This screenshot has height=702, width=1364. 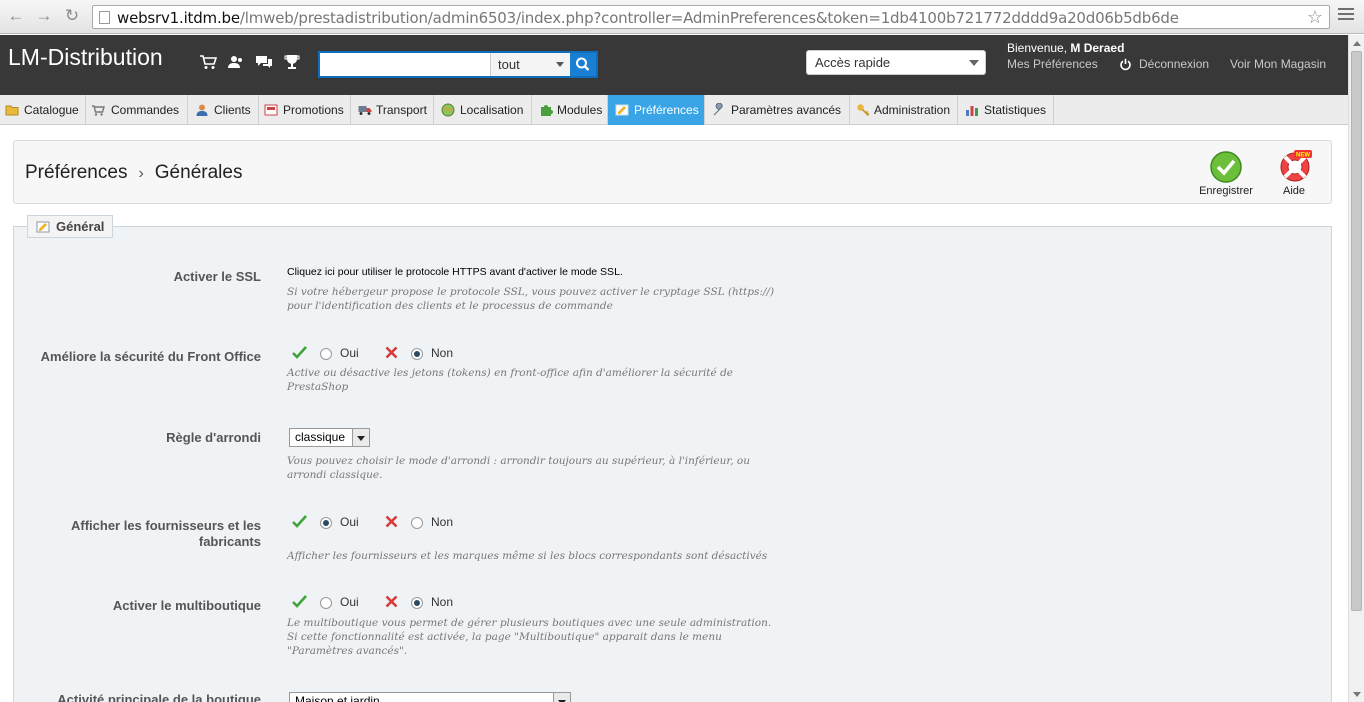 I want to click on multishop-label: Activer le multiboutique, so click(x=186, y=605).